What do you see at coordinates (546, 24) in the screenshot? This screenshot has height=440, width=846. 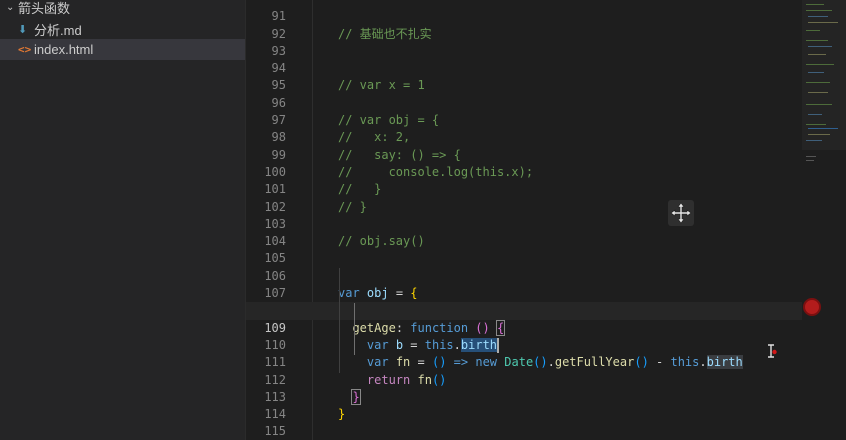 I see `code-line: 92` at bounding box center [546, 24].